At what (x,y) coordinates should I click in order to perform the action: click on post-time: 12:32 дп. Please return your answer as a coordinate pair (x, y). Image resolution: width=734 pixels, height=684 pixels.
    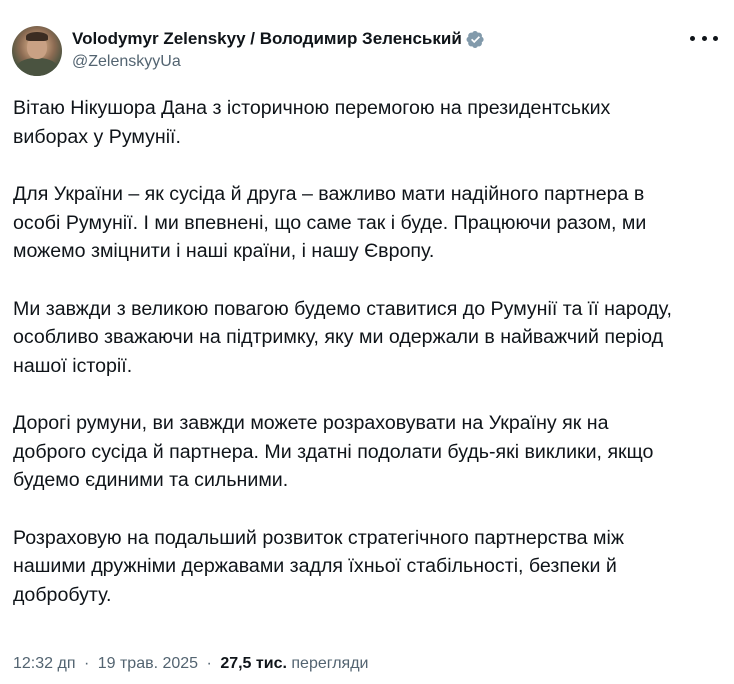
    Looking at the image, I should click on (44, 663).